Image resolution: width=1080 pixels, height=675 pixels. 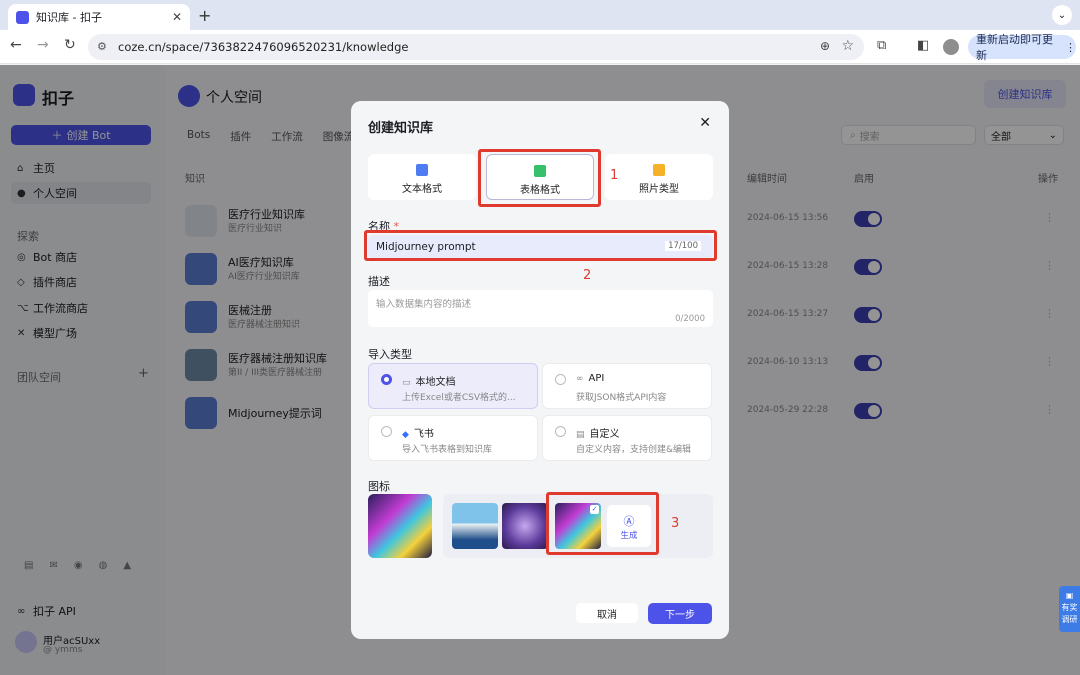 I want to click on doc-icon: ▤, so click(x=580, y=435).